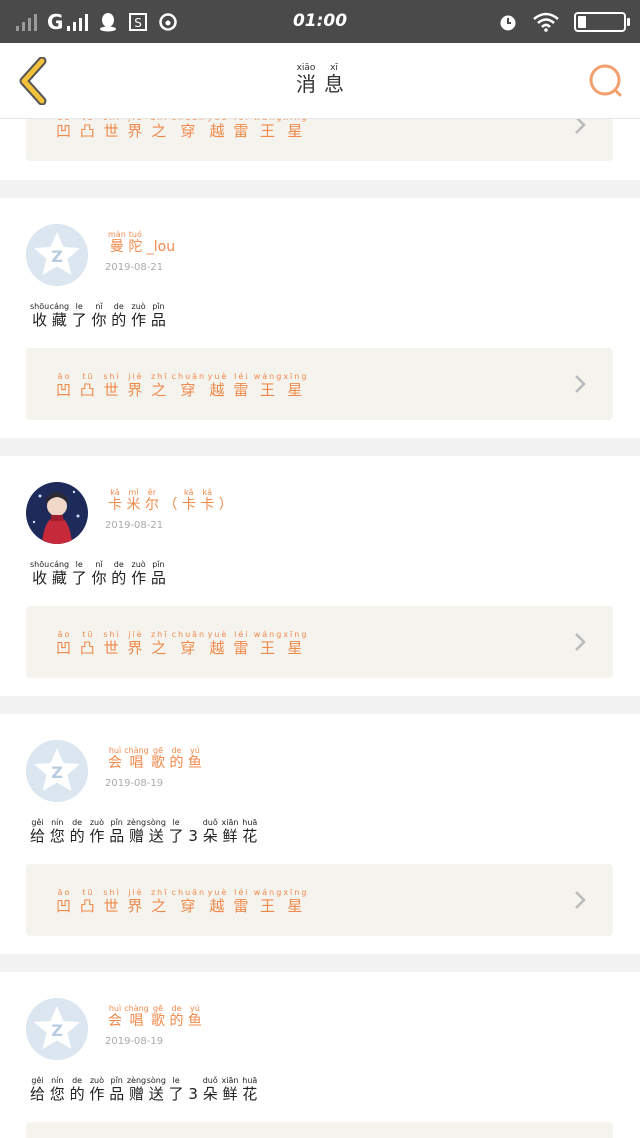  What do you see at coordinates (250, 1089) in the screenshot?
I see `ruby-char: 花huā` at bounding box center [250, 1089].